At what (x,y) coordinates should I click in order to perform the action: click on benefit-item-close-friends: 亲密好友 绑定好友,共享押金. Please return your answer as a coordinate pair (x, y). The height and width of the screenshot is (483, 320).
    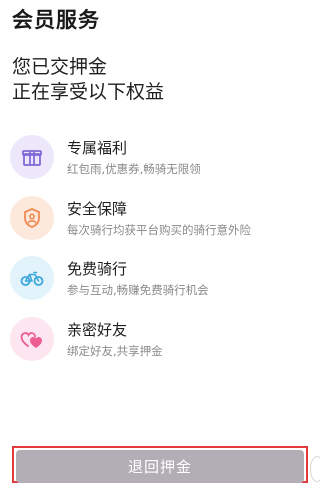
    Looking at the image, I should click on (160, 341).